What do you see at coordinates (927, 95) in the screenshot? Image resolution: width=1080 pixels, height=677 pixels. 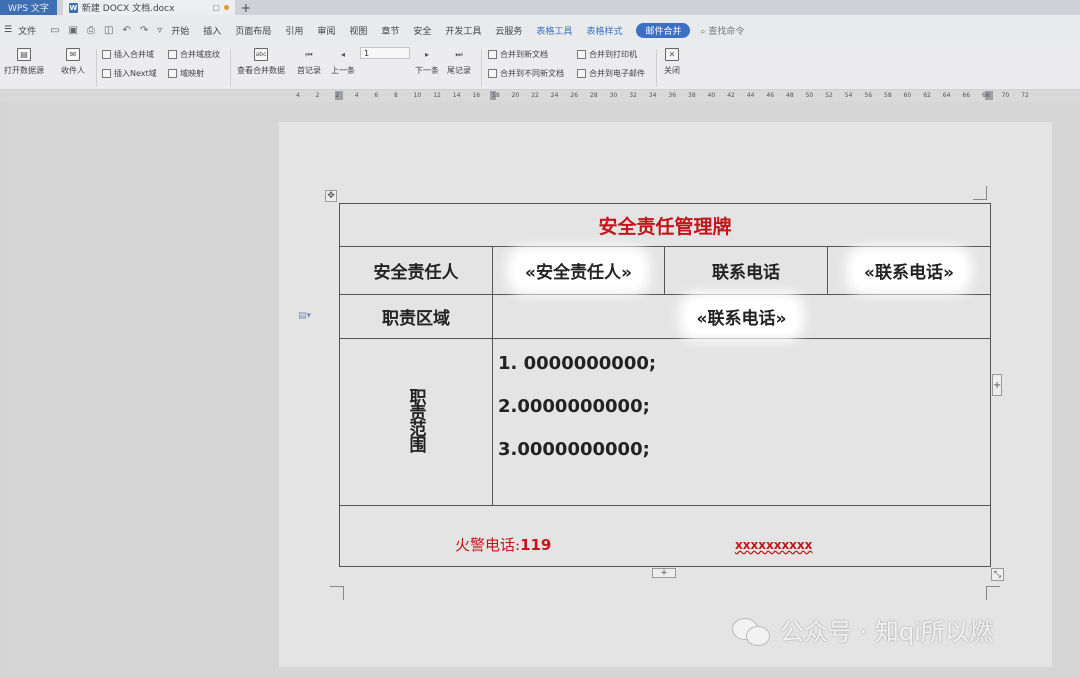 I see `ruler-tick: 62` at bounding box center [927, 95].